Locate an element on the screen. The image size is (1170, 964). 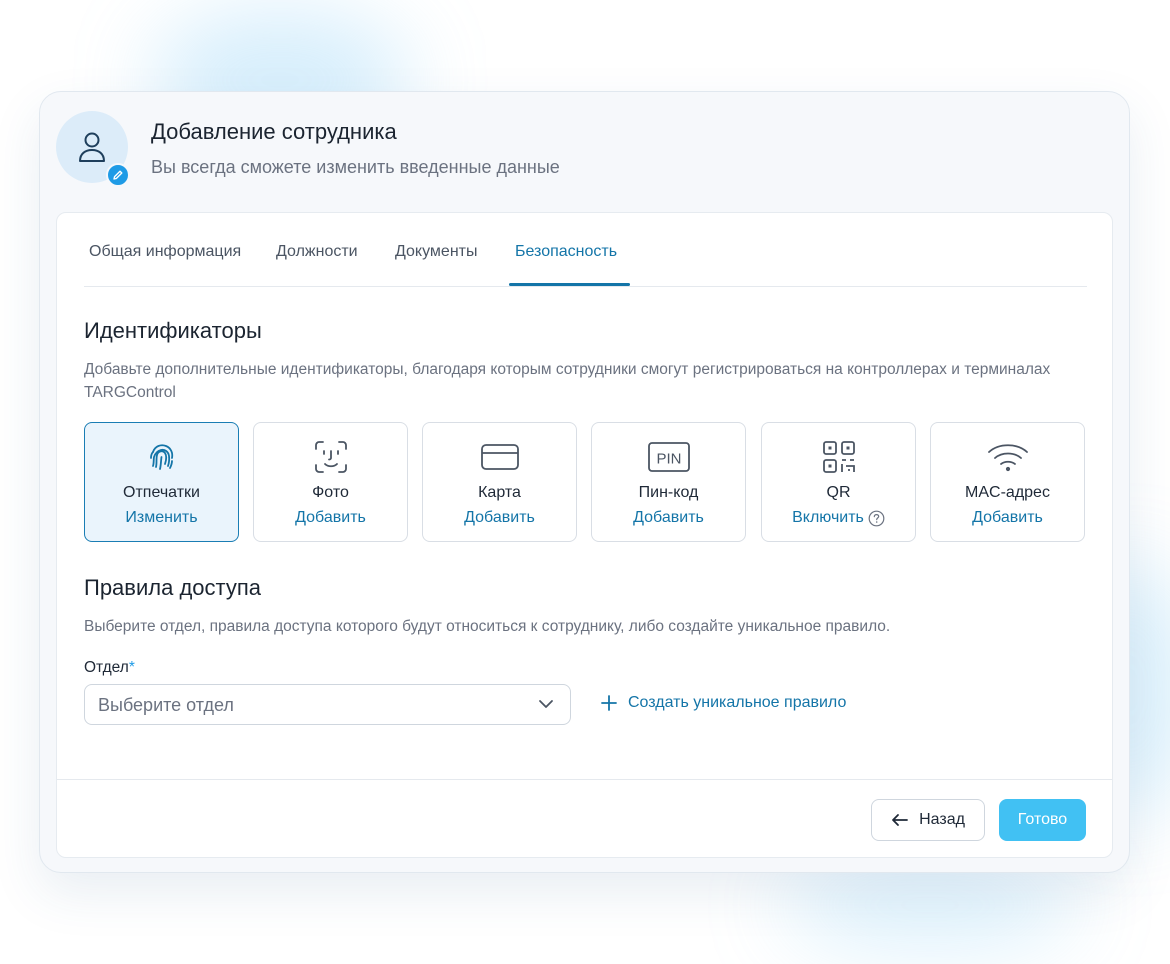
help-icon is located at coordinates (876, 518).